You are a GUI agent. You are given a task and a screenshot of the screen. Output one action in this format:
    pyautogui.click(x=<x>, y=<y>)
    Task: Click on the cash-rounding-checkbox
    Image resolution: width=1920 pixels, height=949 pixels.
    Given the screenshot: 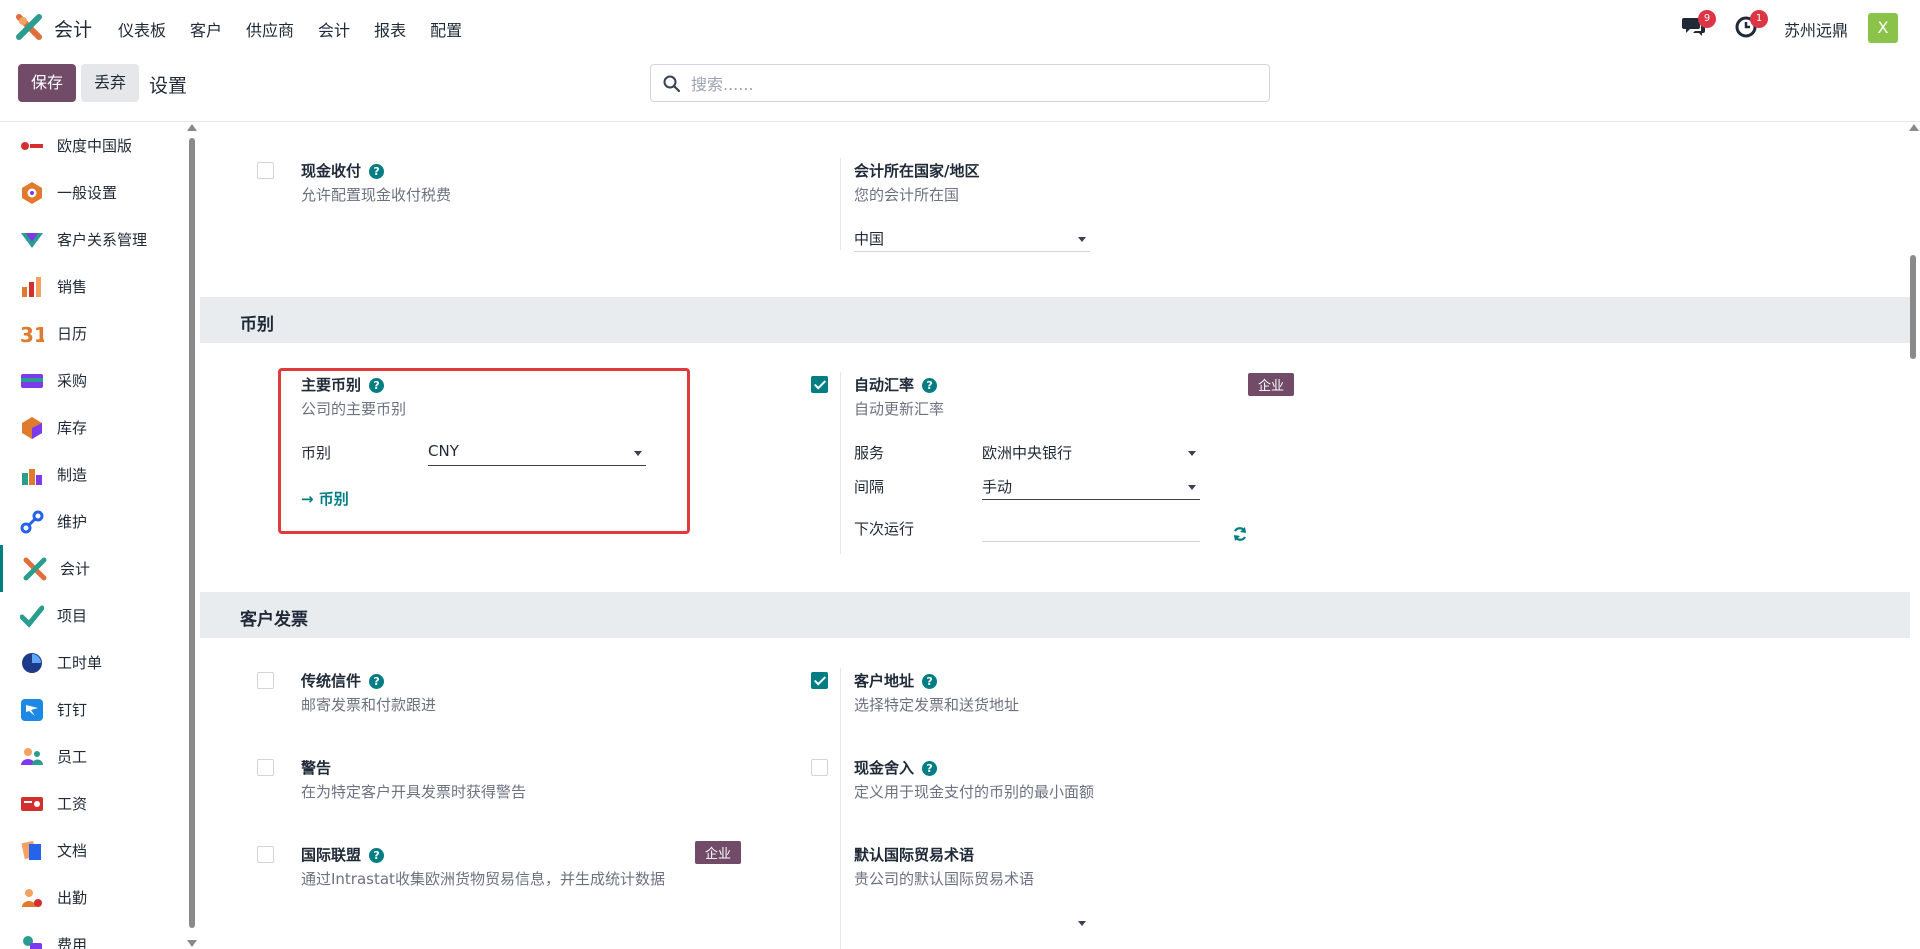 What is the action you would take?
    pyautogui.click(x=819, y=767)
    